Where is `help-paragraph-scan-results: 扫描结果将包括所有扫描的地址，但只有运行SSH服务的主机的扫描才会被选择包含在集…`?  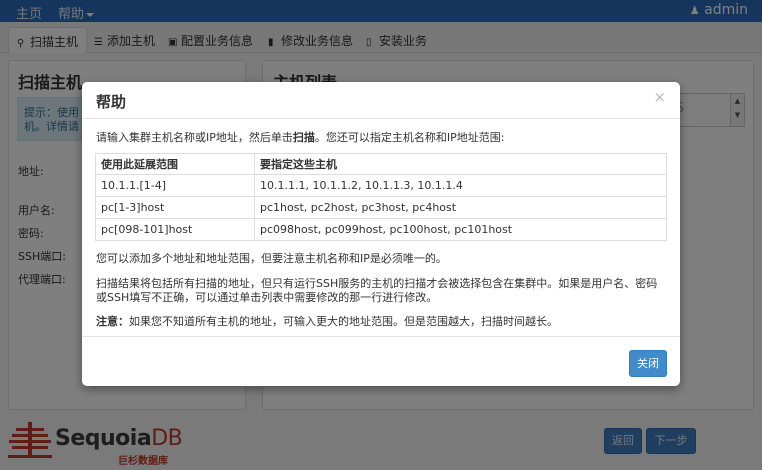
help-paragraph-scan-results: 扫描结果将包括所有扫描的地址，但只有运行SSH服务的主机的扫描才会被选择包含在集… is located at coordinates (377, 290).